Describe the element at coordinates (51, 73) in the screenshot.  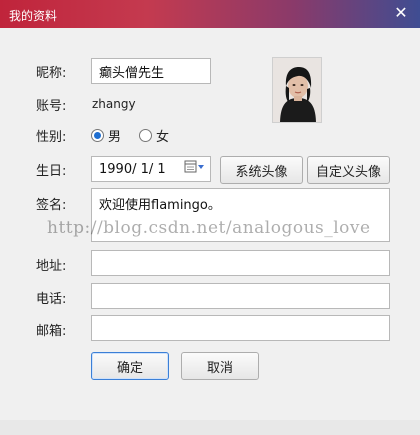
I see `nickname-label: 昵称:` at that location.